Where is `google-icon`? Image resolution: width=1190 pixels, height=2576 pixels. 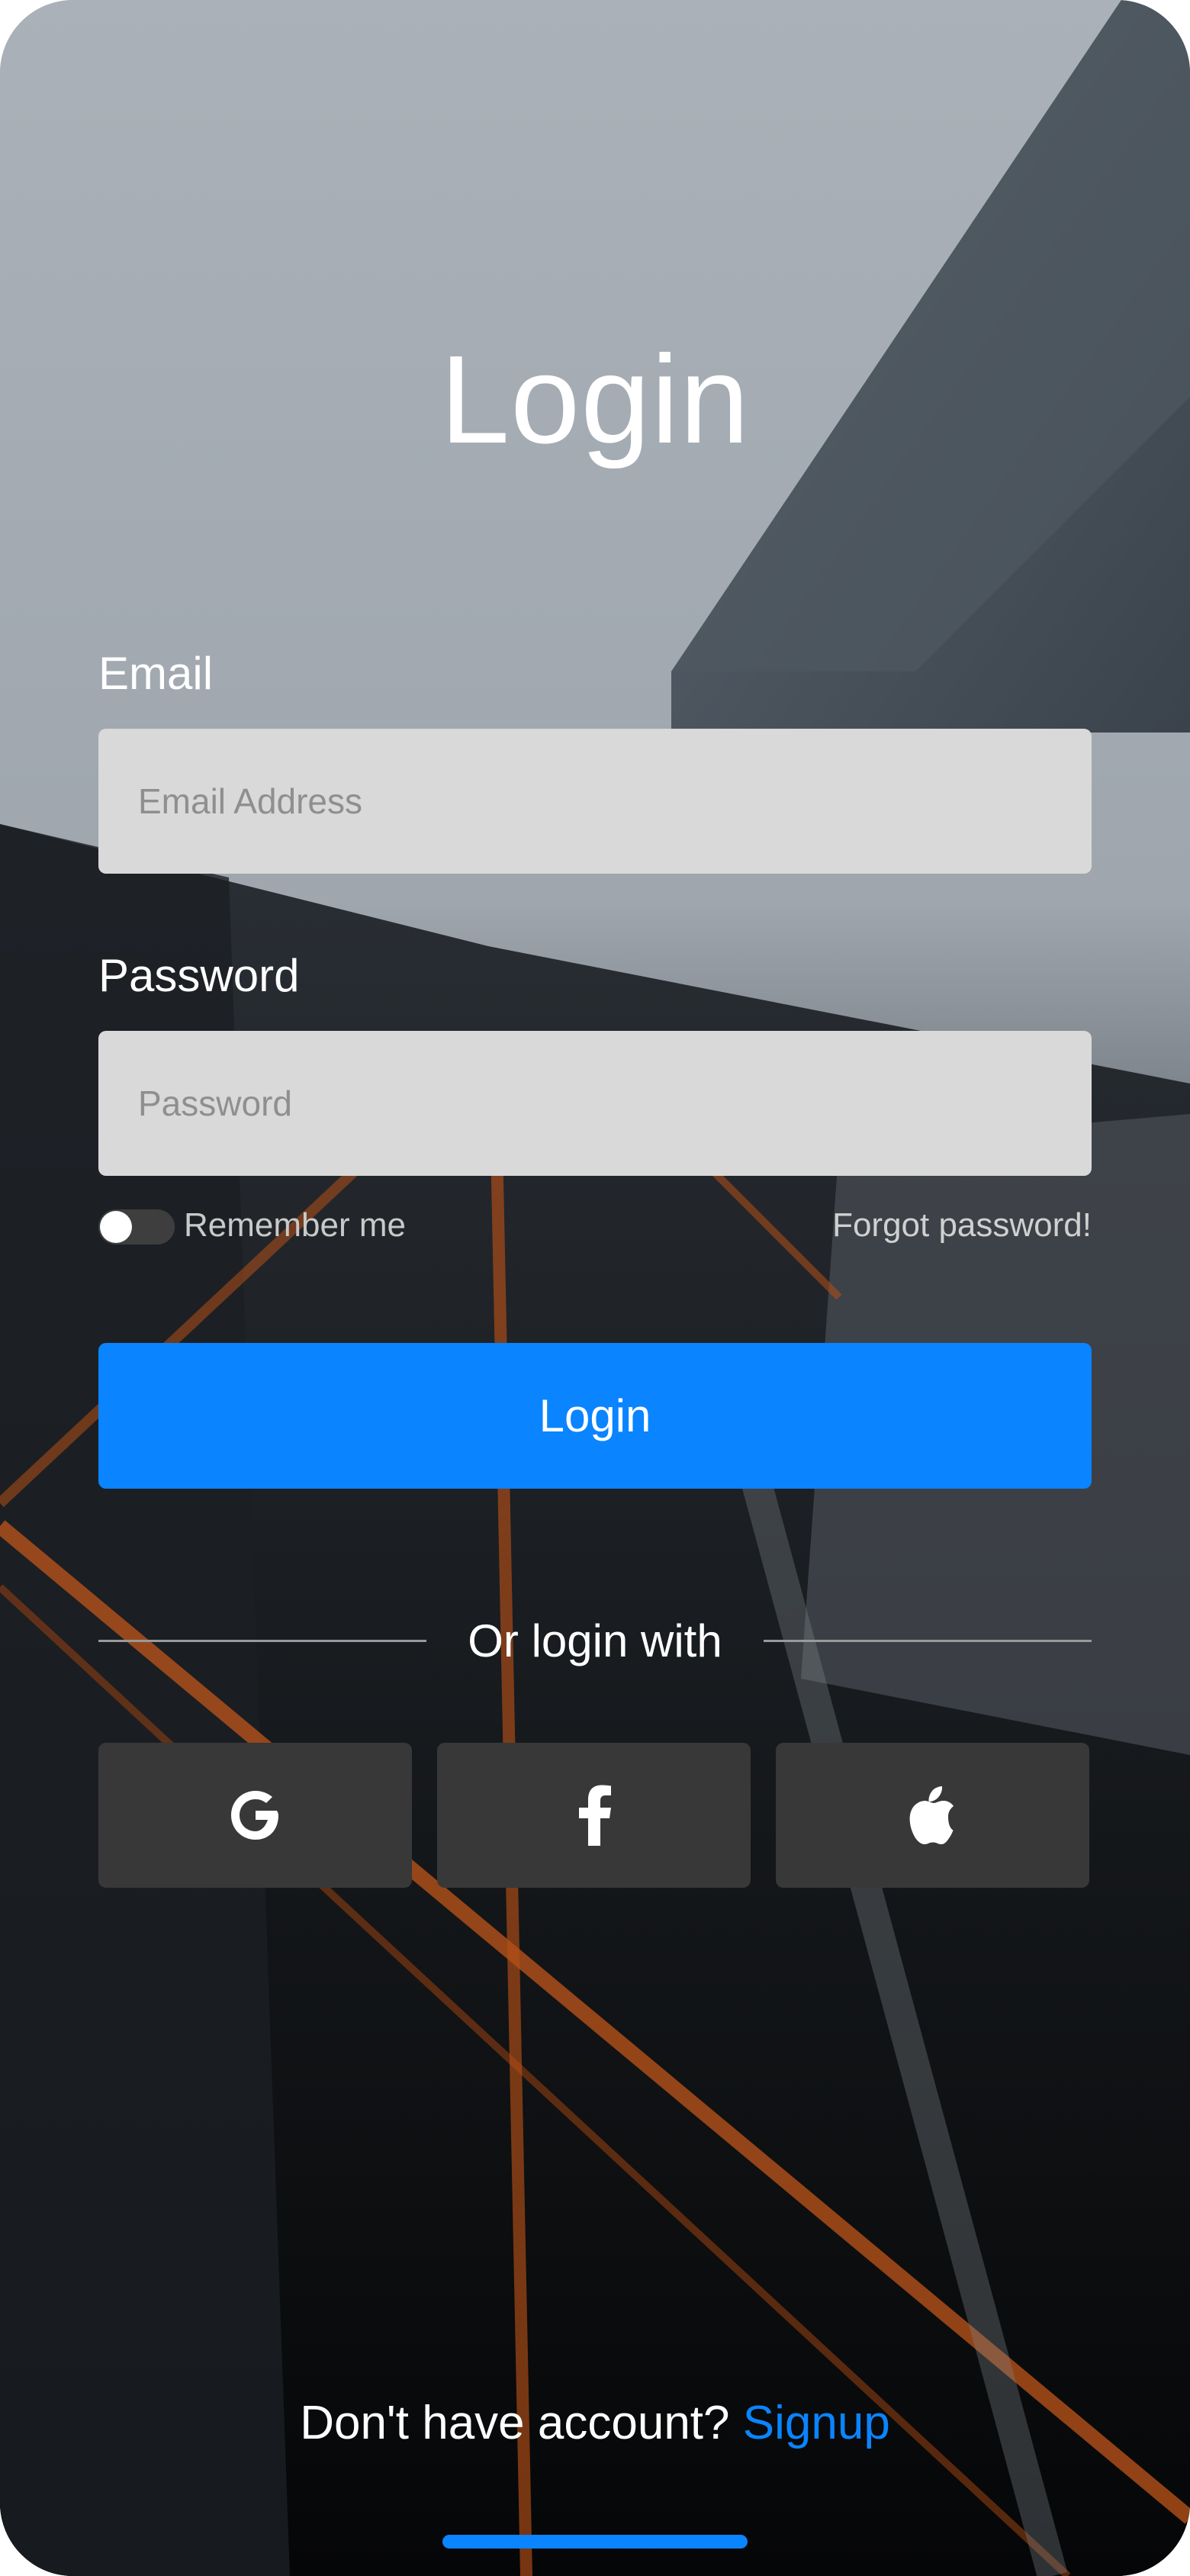
google-icon is located at coordinates (254, 1815).